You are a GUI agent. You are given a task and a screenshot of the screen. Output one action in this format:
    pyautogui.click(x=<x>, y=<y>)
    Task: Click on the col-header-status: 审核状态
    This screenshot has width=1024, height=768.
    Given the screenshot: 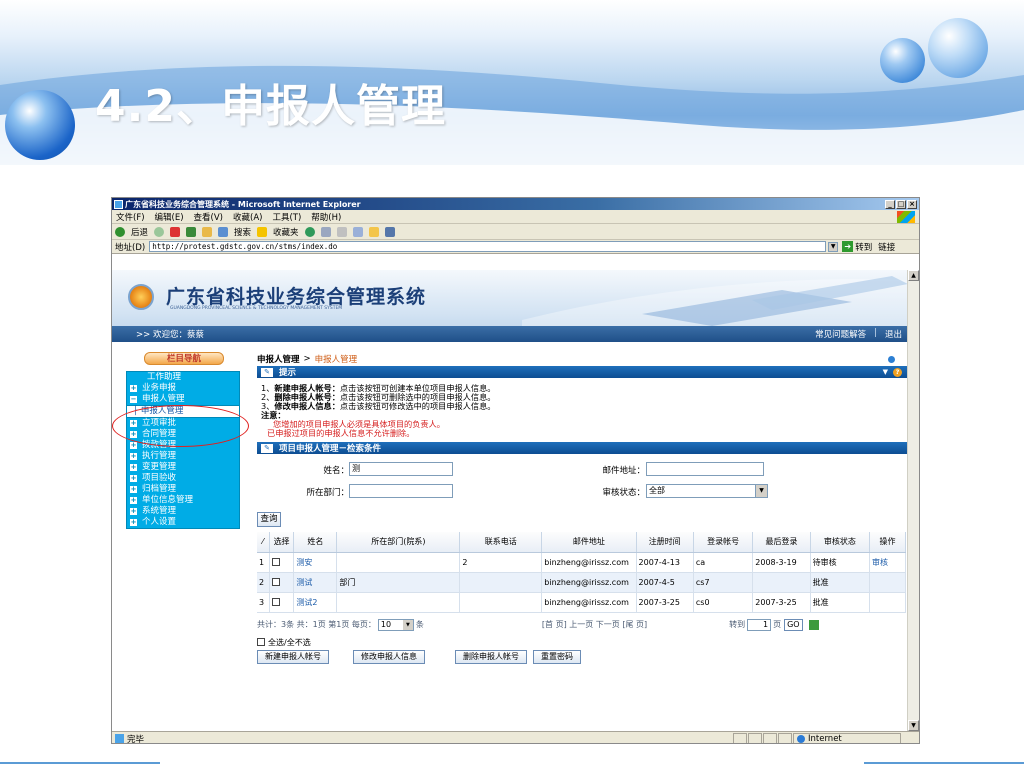 What is the action you would take?
    pyautogui.click(x=840, y=542)
    